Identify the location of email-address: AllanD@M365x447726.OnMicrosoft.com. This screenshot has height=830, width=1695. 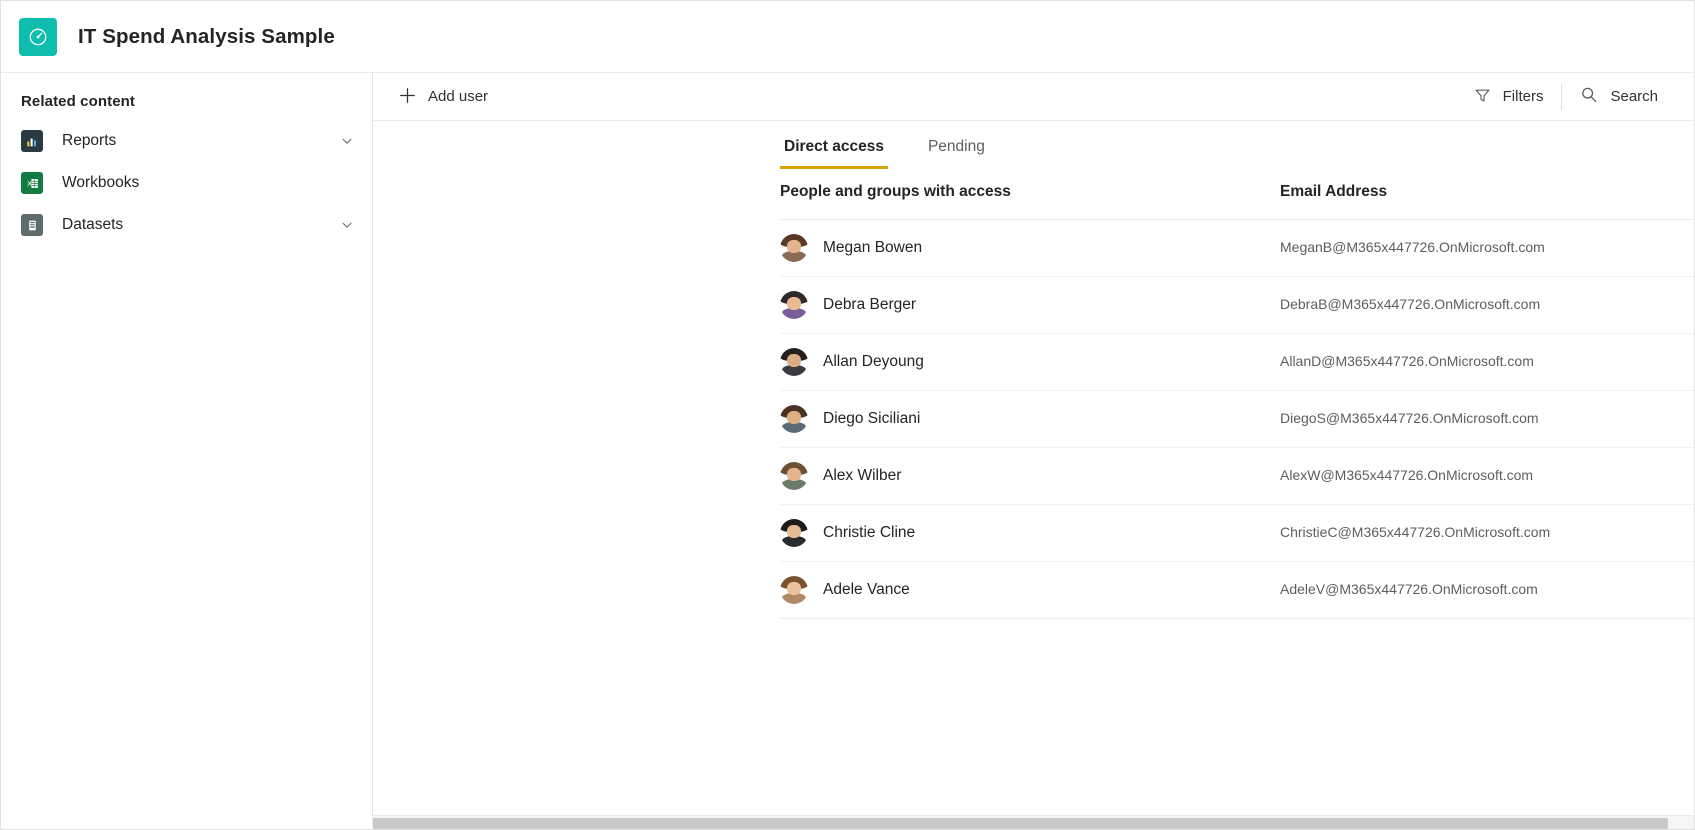
(1407, 361).